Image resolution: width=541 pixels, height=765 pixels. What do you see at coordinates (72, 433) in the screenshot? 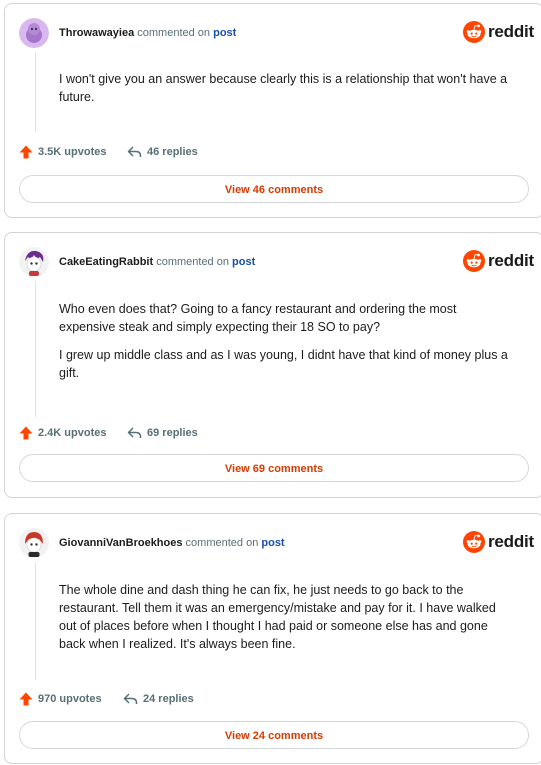
I see `upvote-count: 2.4K upvotes` at bounding box center [72, 433].